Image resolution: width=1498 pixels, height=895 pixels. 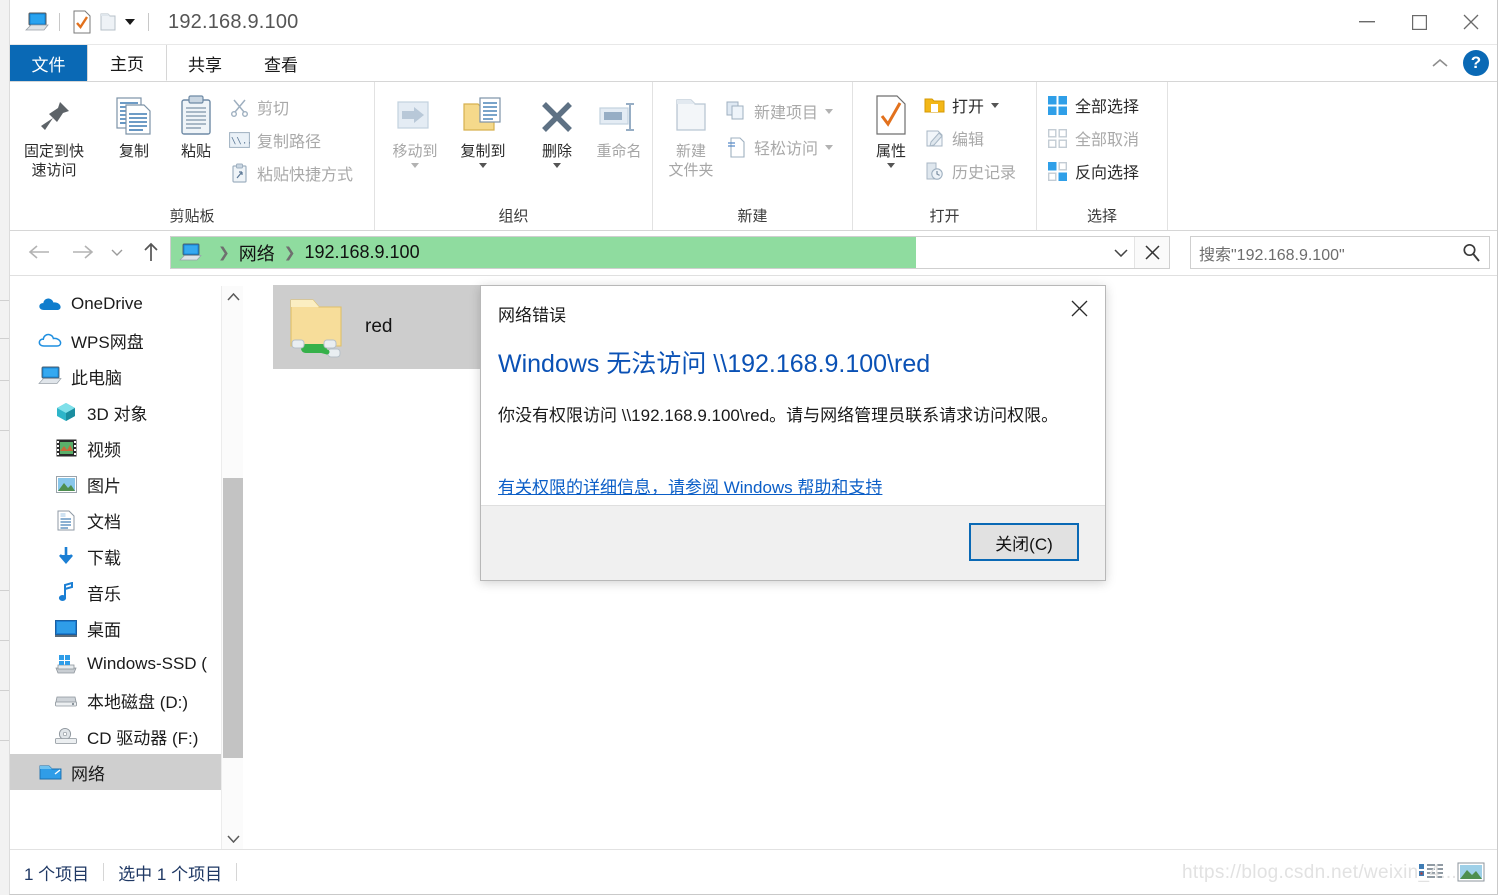 What do you see at coordinates (130, 22) in the screenshot?
I see `qat-customize-caret-icon` at bounding box center [130, 22].